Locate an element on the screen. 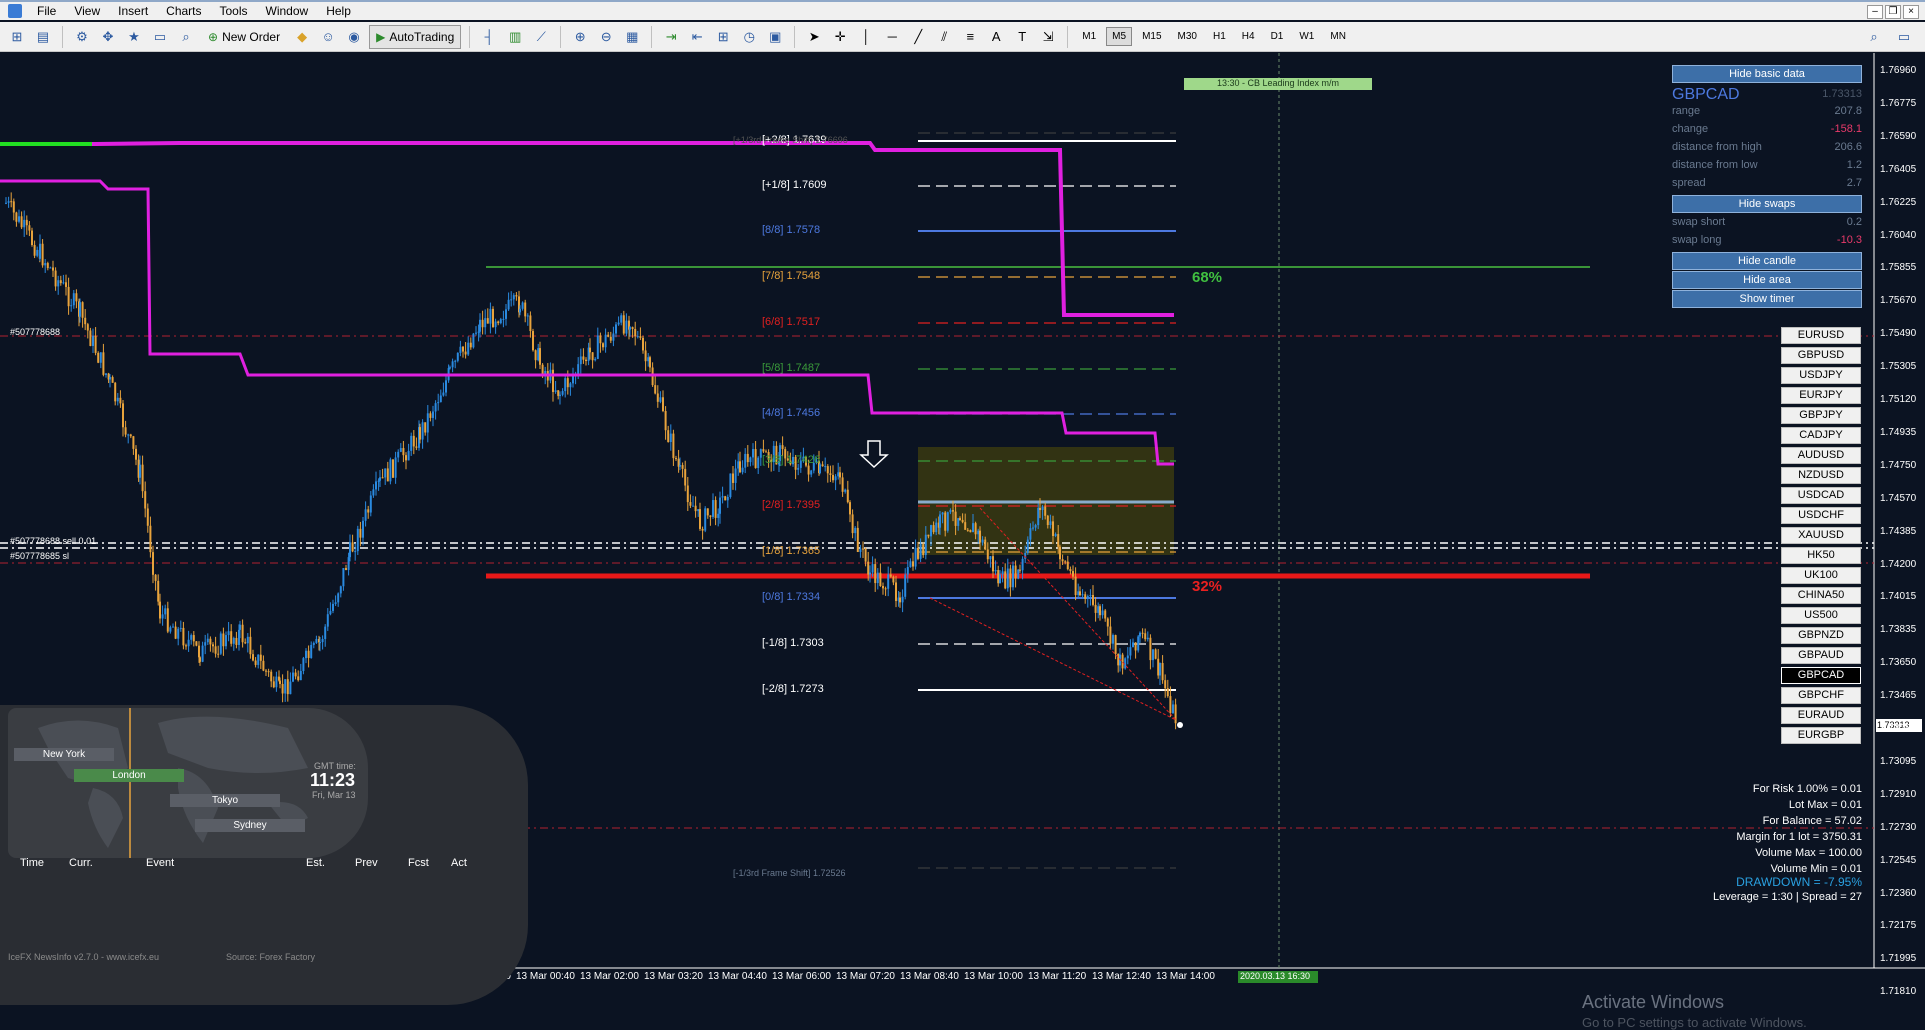 Image resolution: width=1925 pixels, height=1030 pixels. symbol-button-gbpnzd: GBPNZD is located at coordinates (1821, 635).